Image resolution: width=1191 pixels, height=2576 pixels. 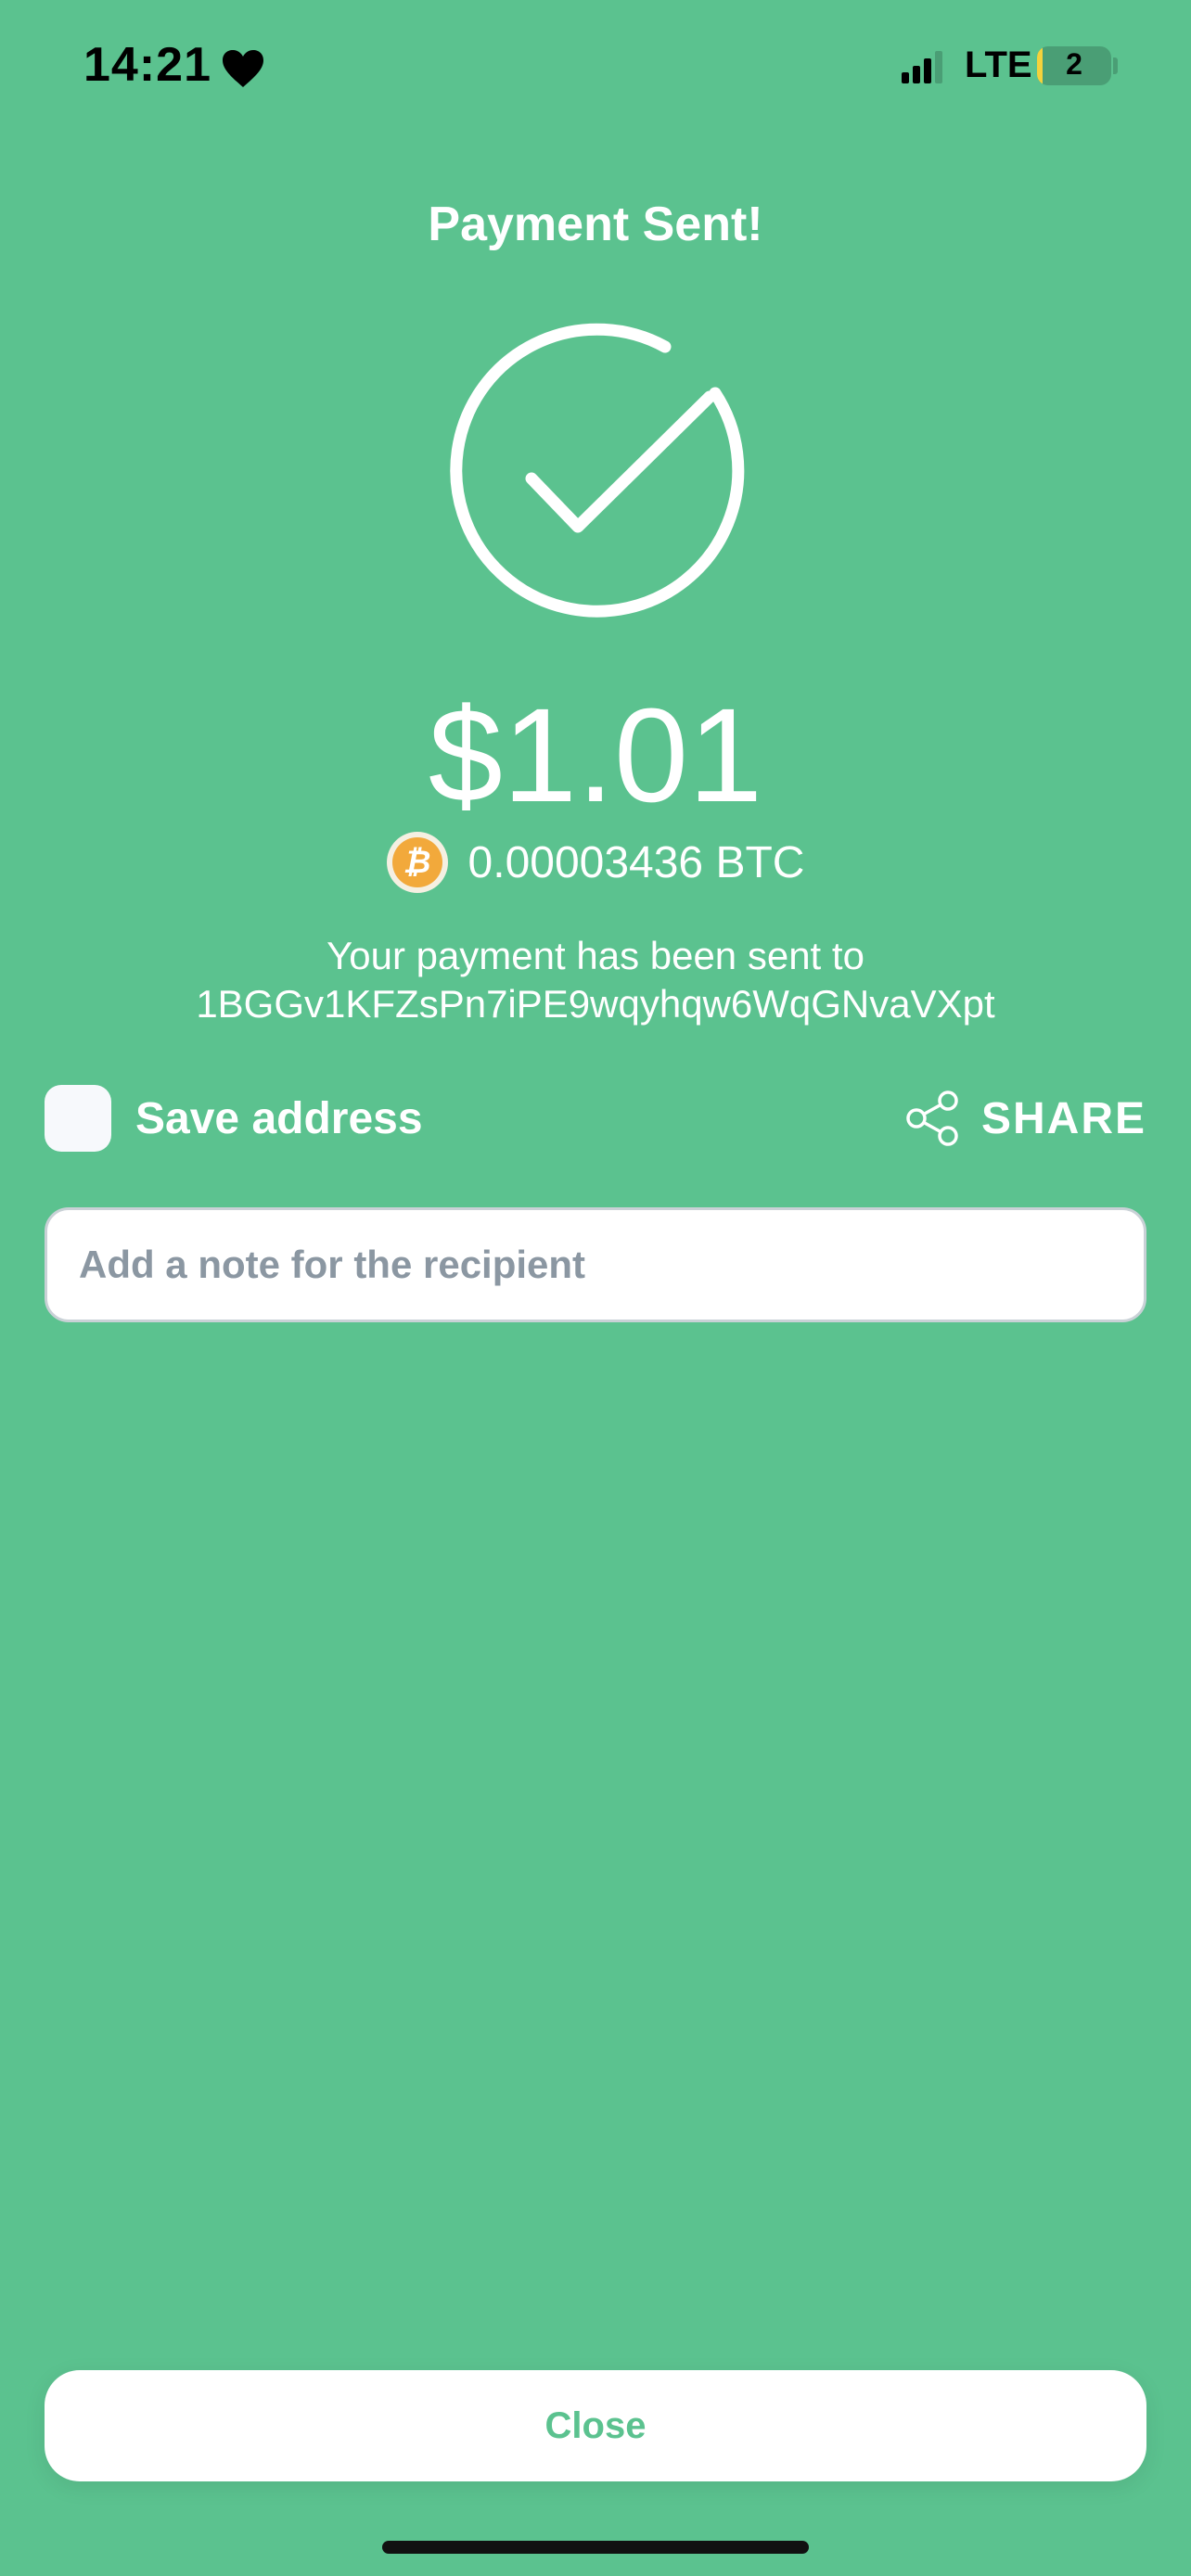 I want to click on amount-btc: 0.00003436 BTC, so click(x=636, y=862).